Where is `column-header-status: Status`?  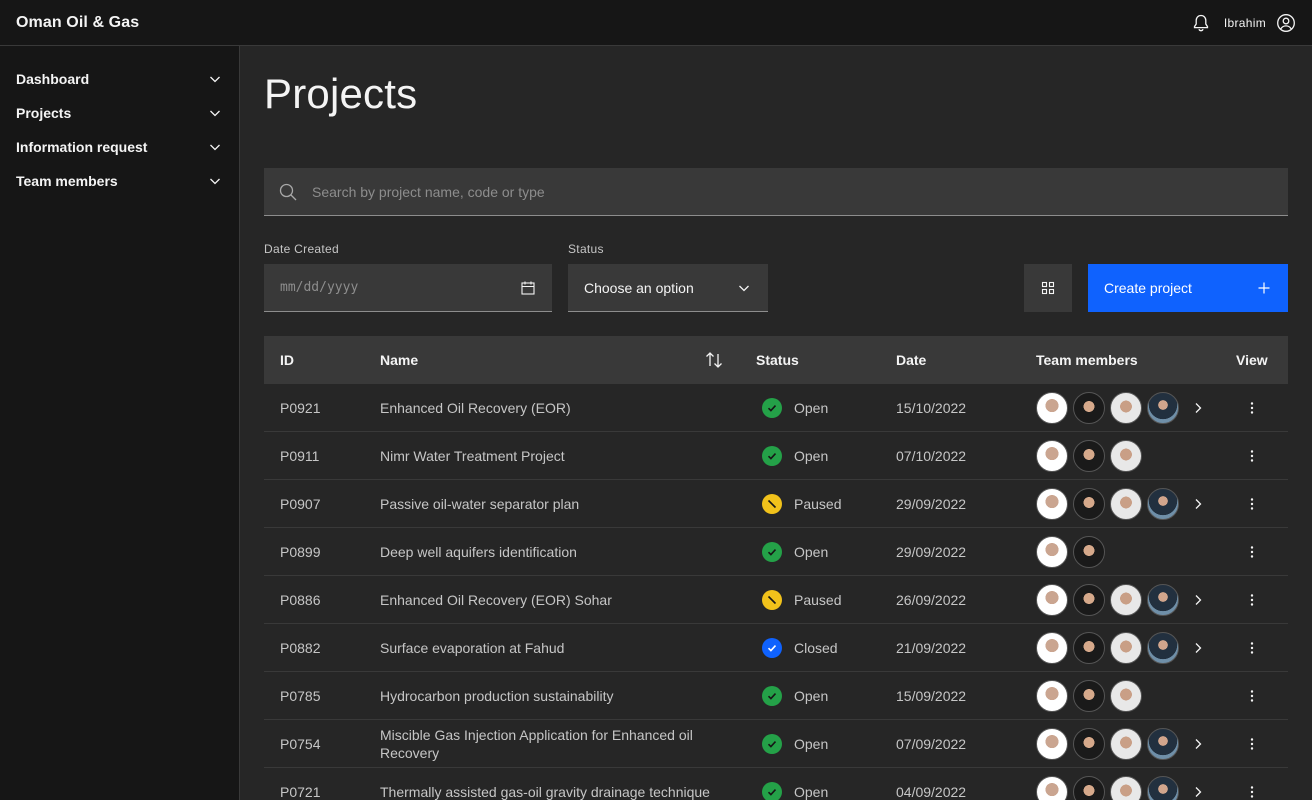 column-header-status: Status is located at coordinates (777, 360).